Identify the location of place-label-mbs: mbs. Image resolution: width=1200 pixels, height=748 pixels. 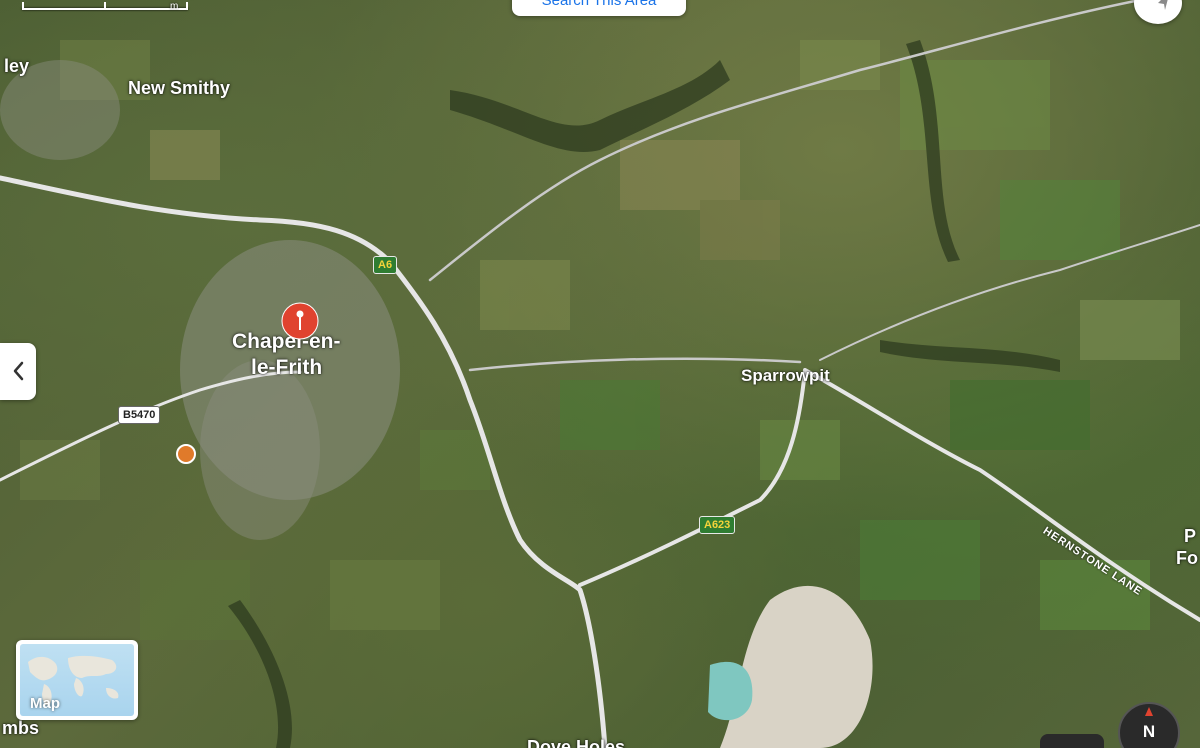
(20, 728).